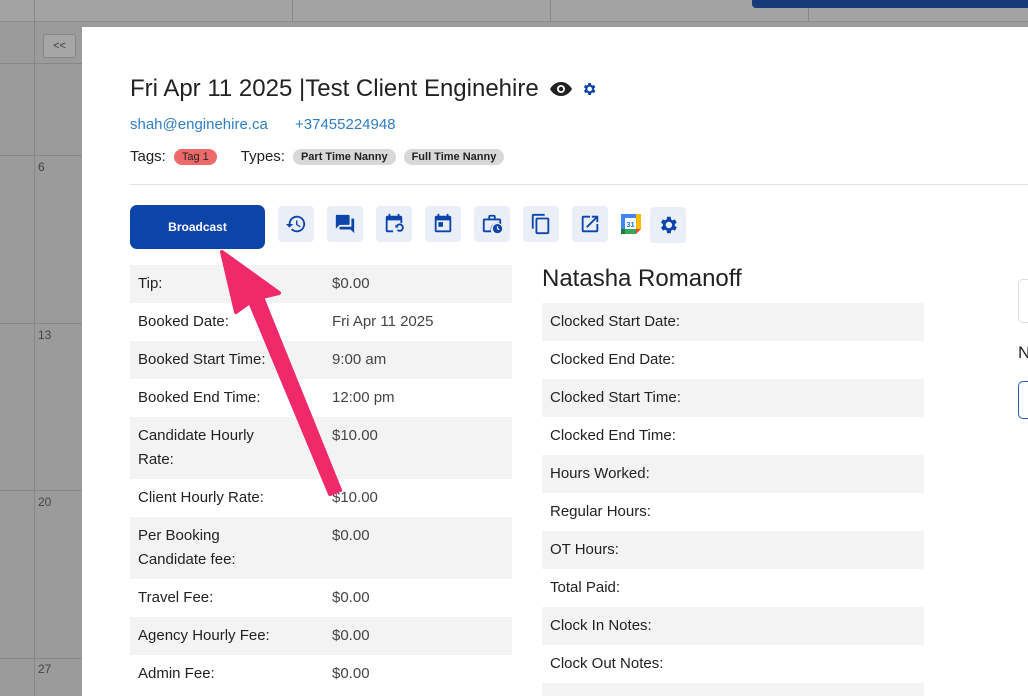 Image resolution: width=1028 pixels, height=696 pixels. I want to click on clock-field: Clocked End Time:, so click(613, 435).